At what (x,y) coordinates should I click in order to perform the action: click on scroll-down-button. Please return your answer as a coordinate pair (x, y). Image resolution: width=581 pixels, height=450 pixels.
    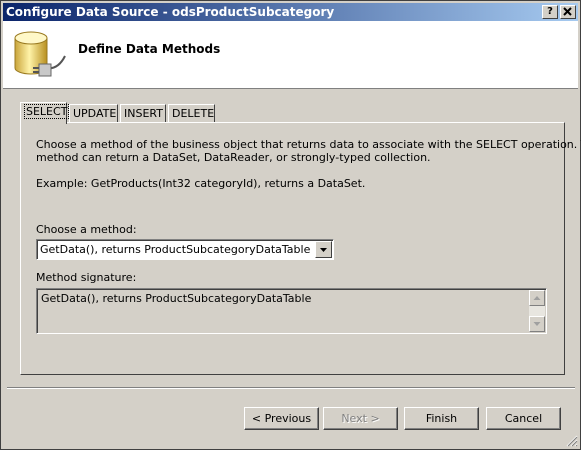
    Looking at the image, I should click on (537, 324).